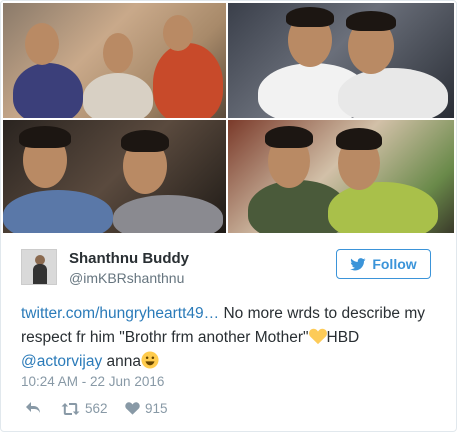 The height and width of the screenshot is (432, 457). Describe the element at coordinates (132, 408) in the screenshot. I see `heart-icon` at that location.